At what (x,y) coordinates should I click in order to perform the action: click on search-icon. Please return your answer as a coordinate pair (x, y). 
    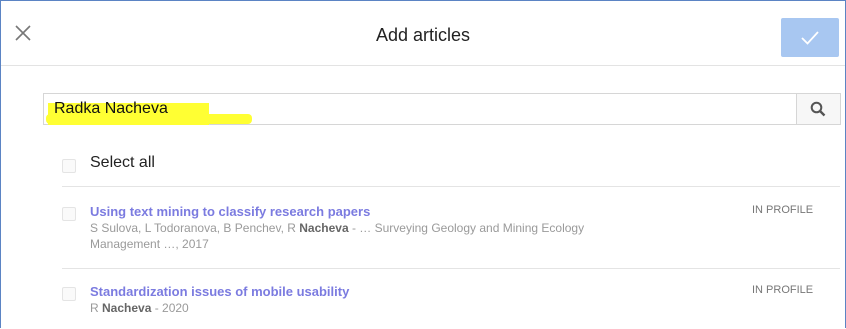
    Looking at the image, I should click on (818, 109).